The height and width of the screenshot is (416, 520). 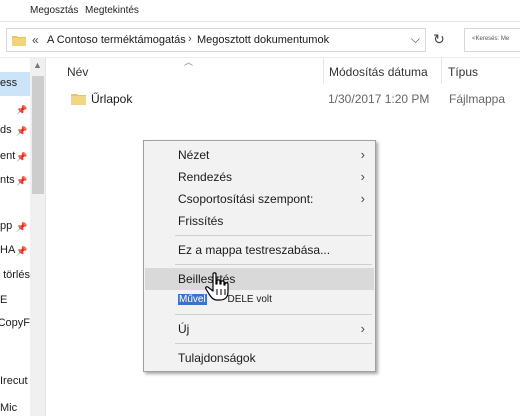 What do you see at coordinates (37, 65) in the screenshot?
I see `scroll-up-icon: ▲` at bounding box center [37, 65].